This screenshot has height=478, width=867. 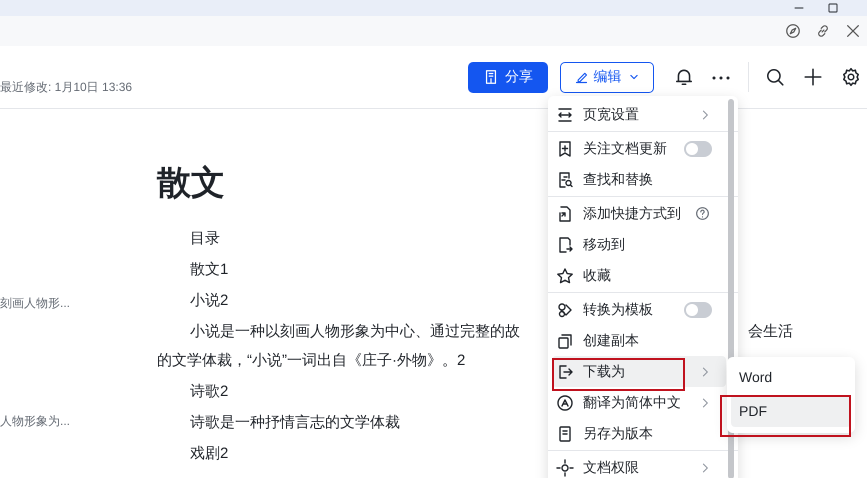 I want to click on last-modified-text: 最近修改: 1月10日 13:36, so click(x=66, y=87).